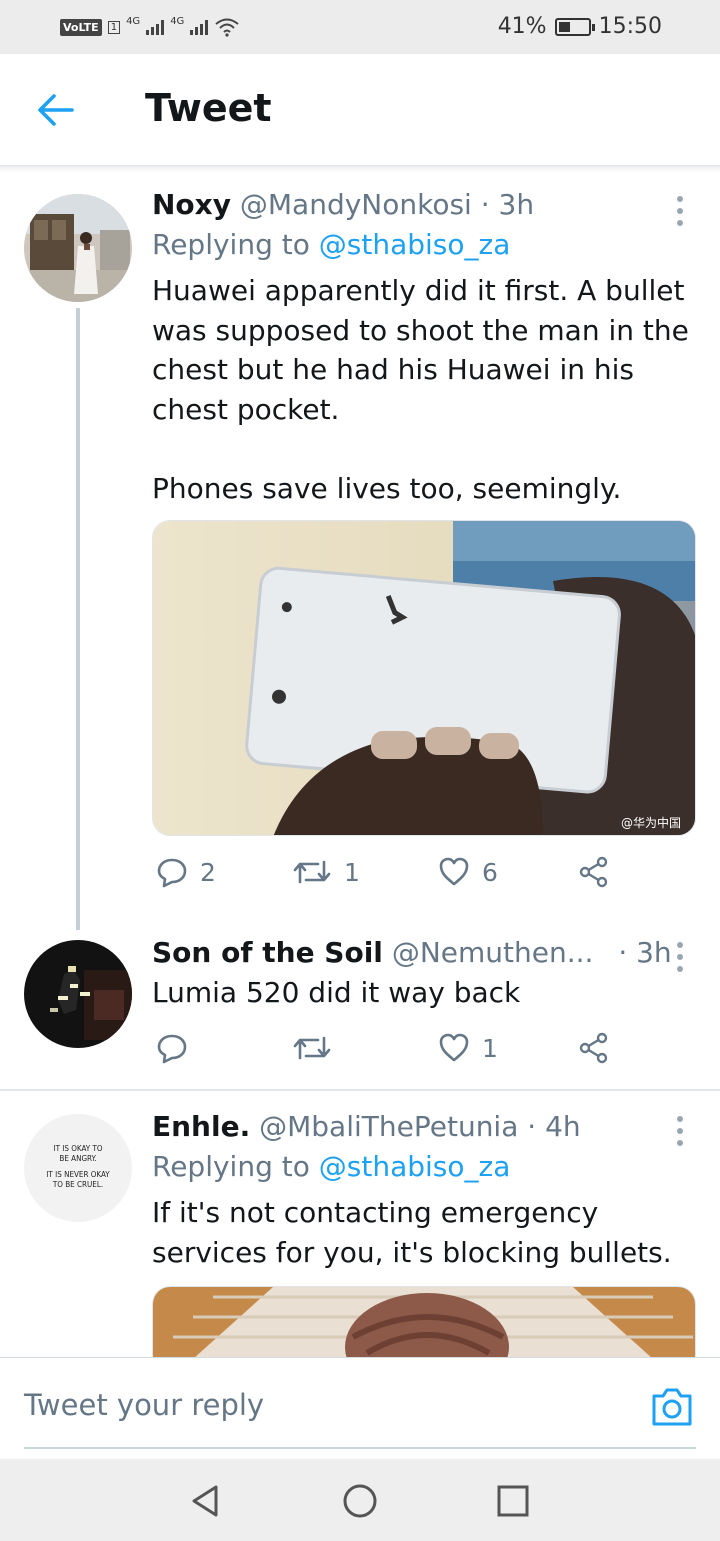 This screenshot has width=720, height=1541. I want to click on reply-button, so click(178, 1048).